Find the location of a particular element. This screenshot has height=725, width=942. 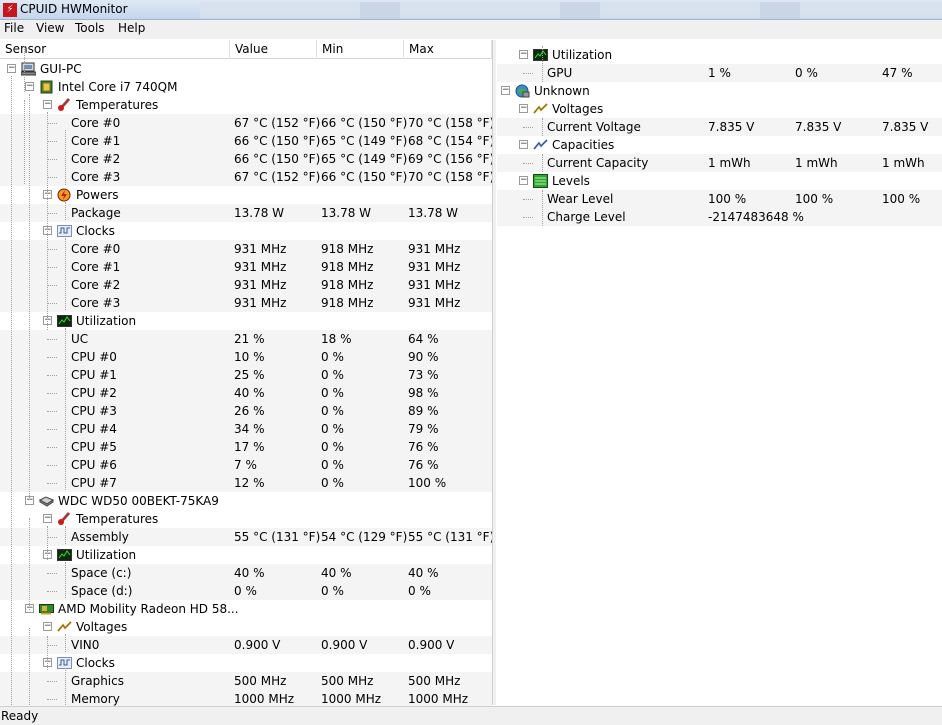

tree-node-label: Capacities is located at coordinates (583, 145).